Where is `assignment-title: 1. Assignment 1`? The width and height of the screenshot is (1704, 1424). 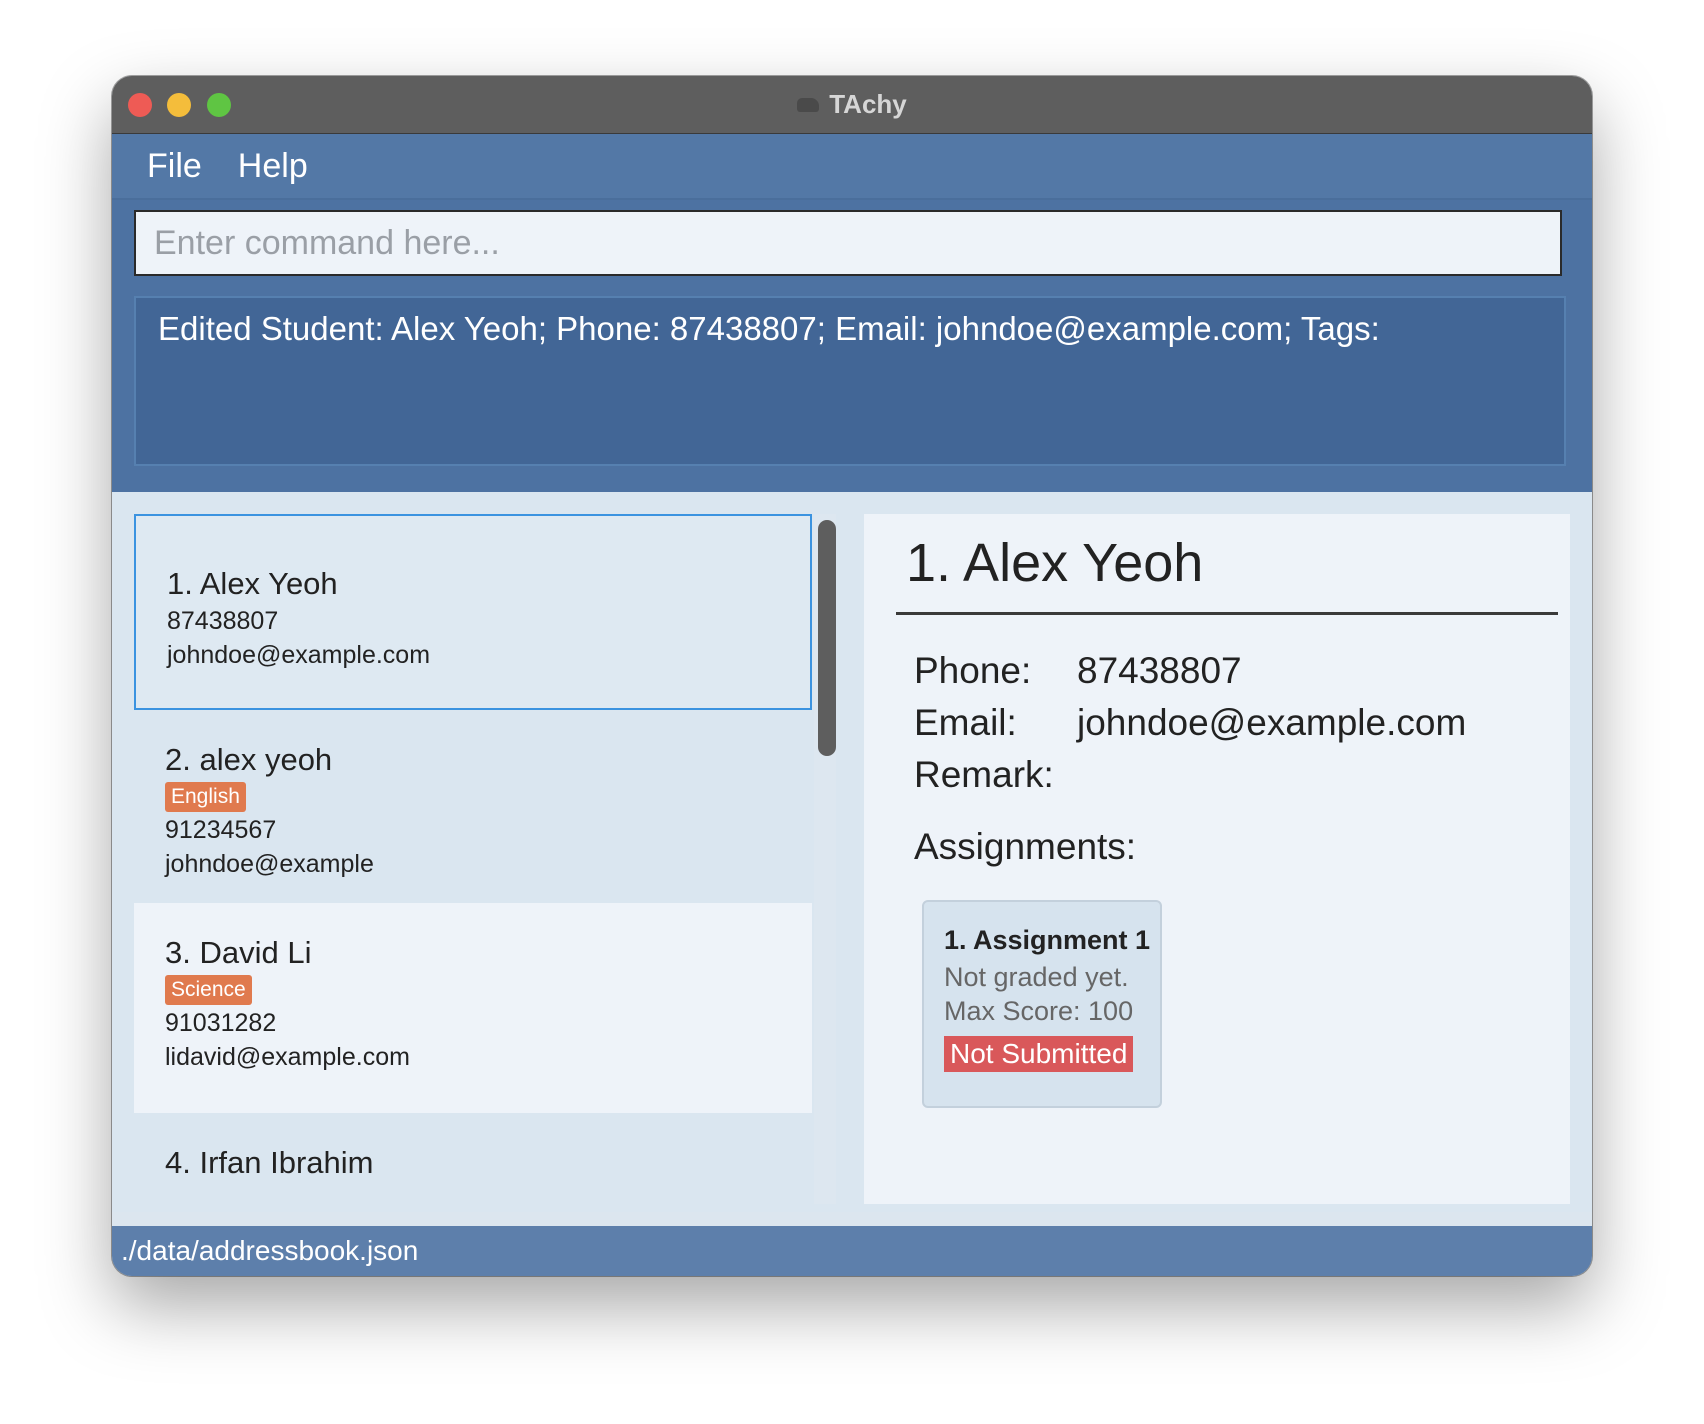
assignment-title: 1. Assignment 1 is located at coordinates (1047, 940).